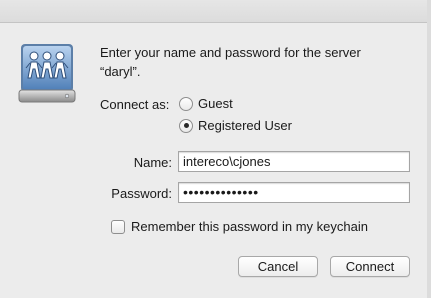 This screenshot has width=431, height=298. Describe the element at coordinates (429, 149) in the screenshot. I see `window-edge` at that location.